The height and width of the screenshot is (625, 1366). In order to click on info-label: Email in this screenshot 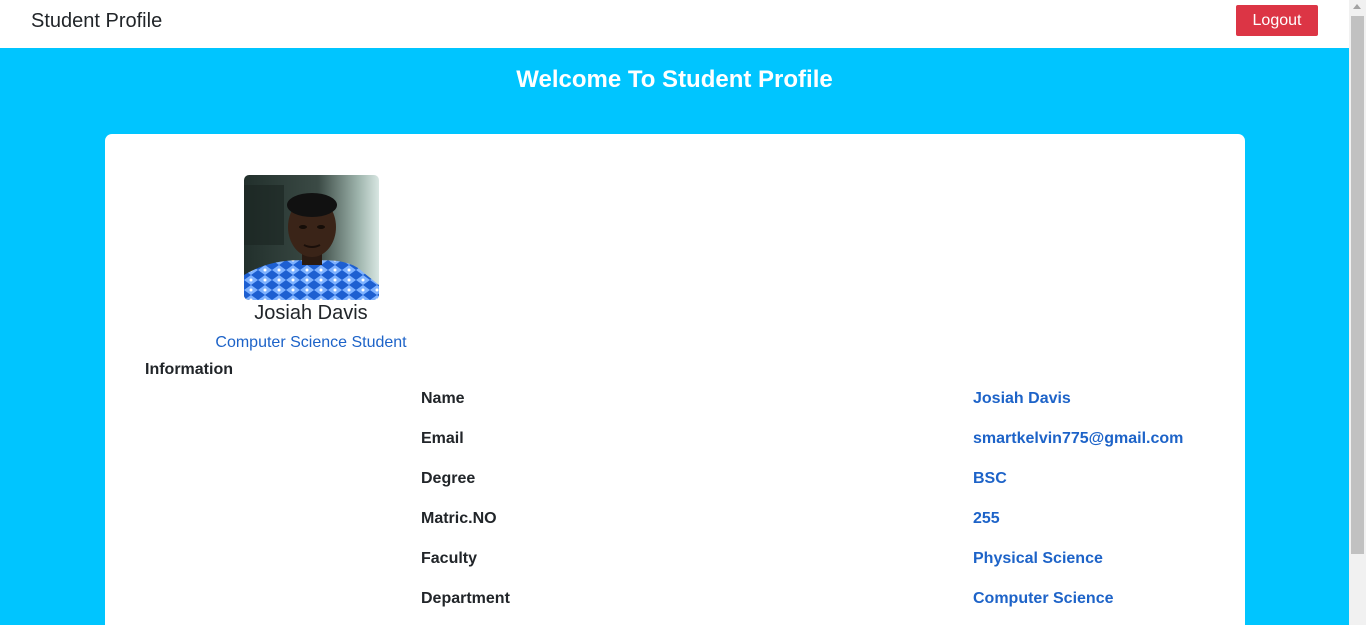, I will do `click(442, 438)`.